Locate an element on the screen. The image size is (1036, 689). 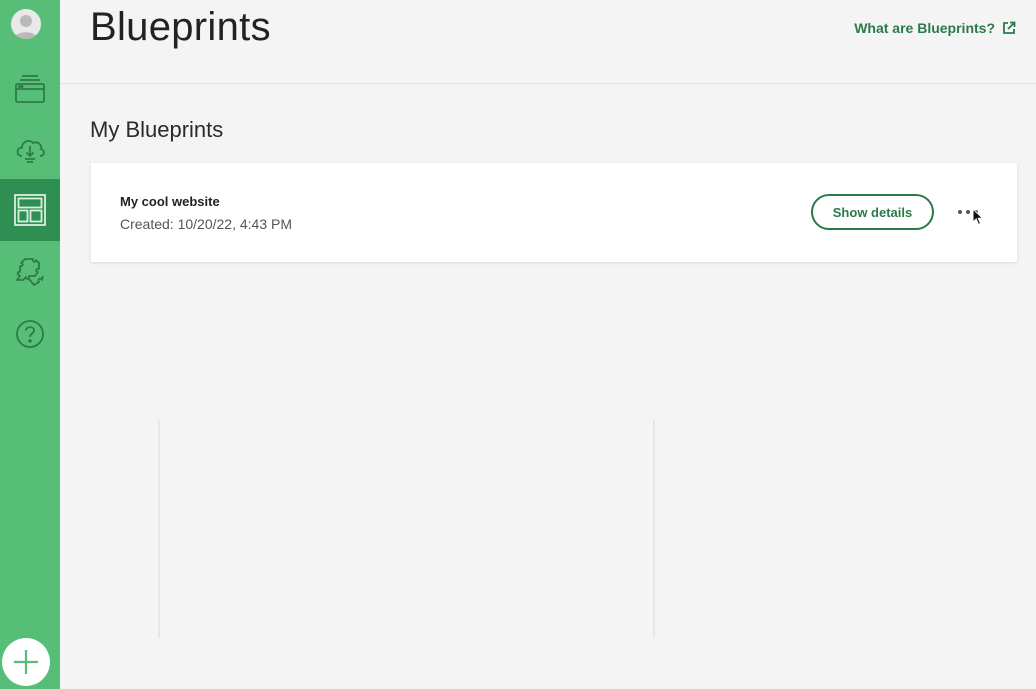
add-button is located at coordinates (26, 662).